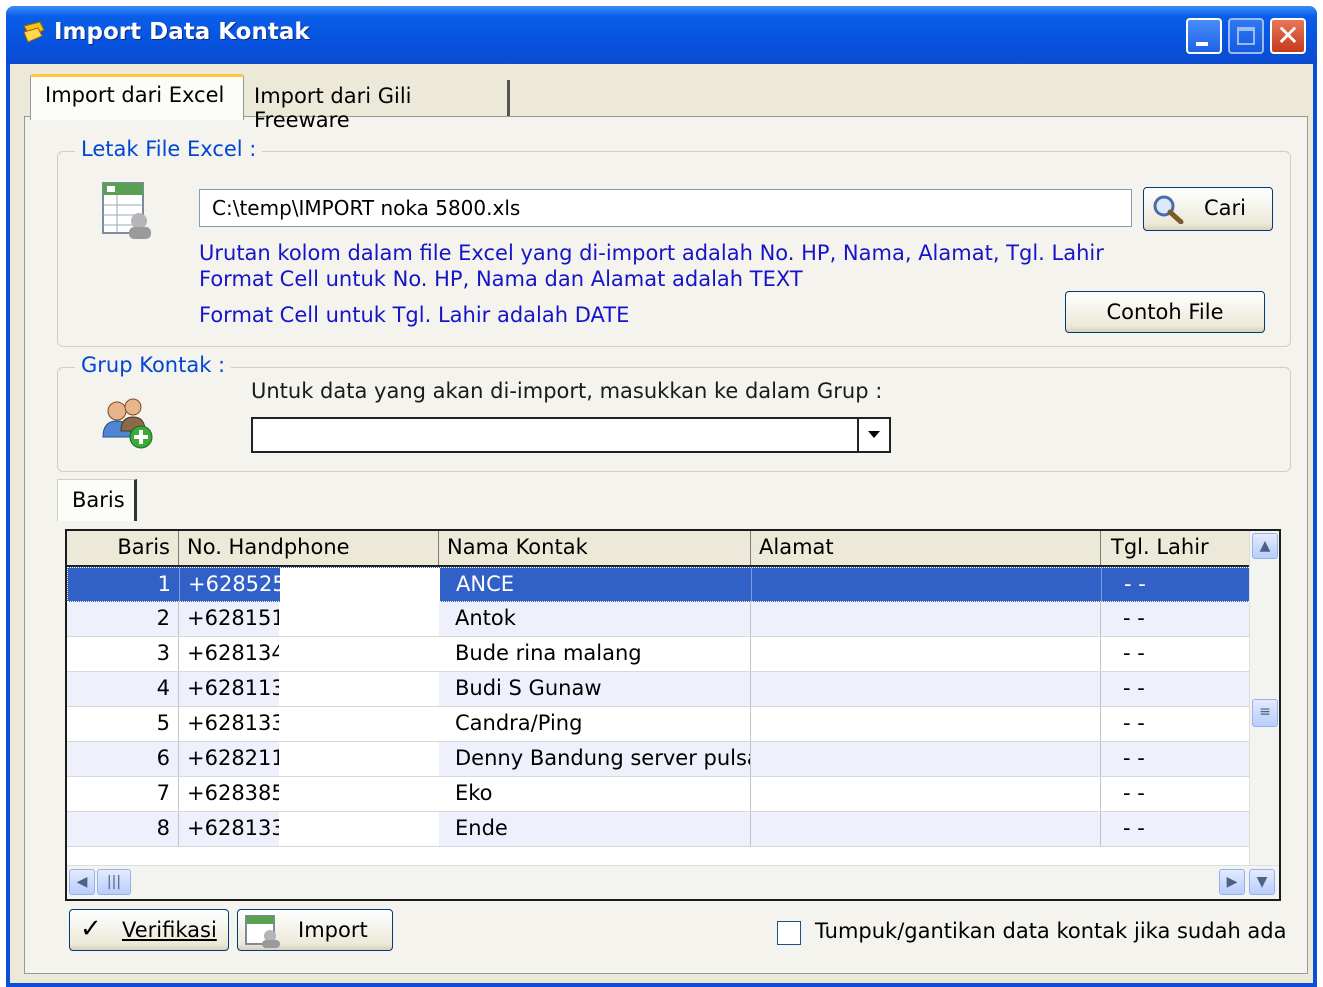 Image resolution: width=1323 pixels, height=987 pixels. Describe the element at coordinates (1202, 44) in the screenshot. I see `minimize-icon` at that location.